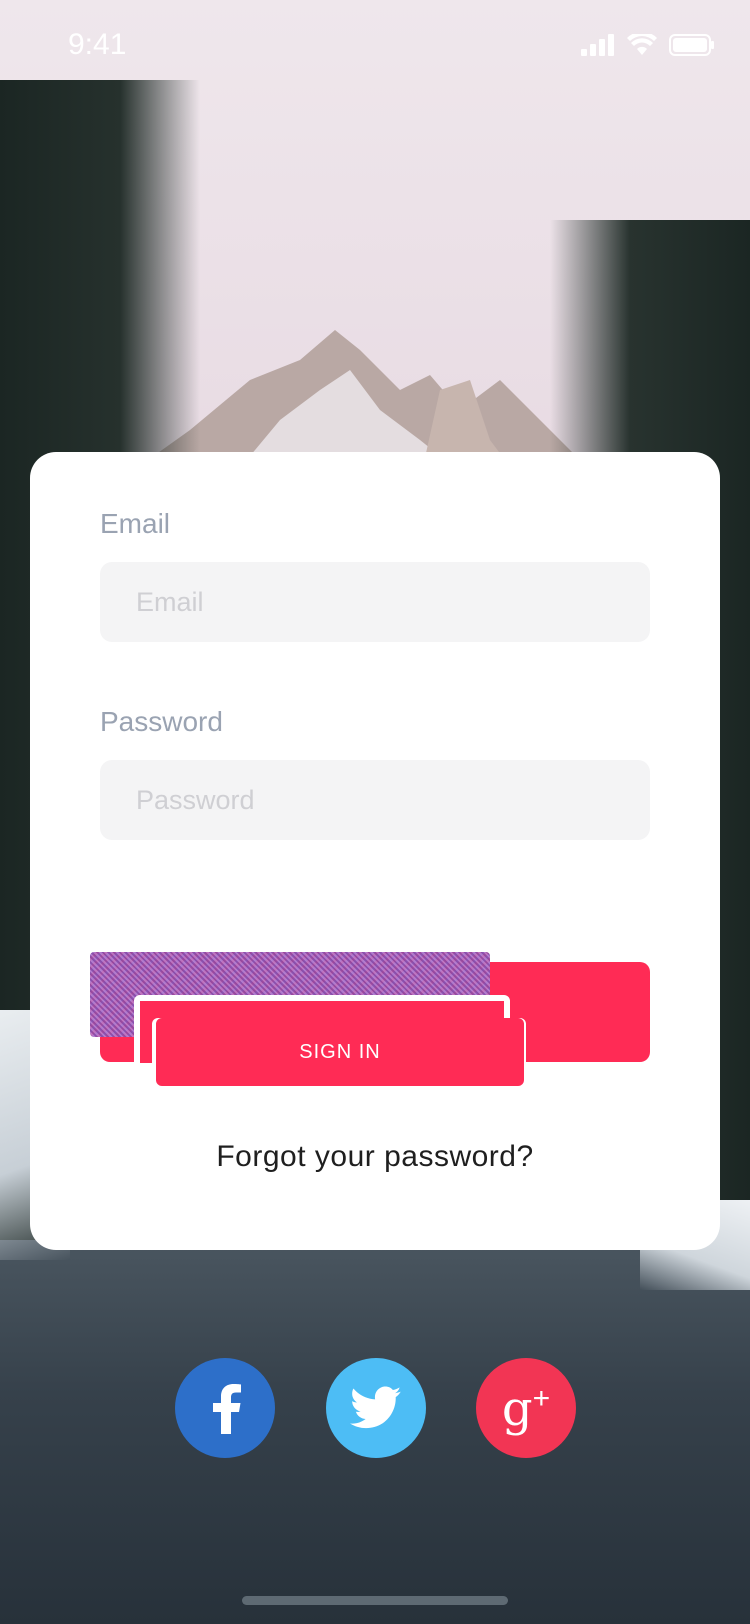 The height and width of the screenshot is (1624, 750). I want to click on wifi-icon, so click(642, 44).